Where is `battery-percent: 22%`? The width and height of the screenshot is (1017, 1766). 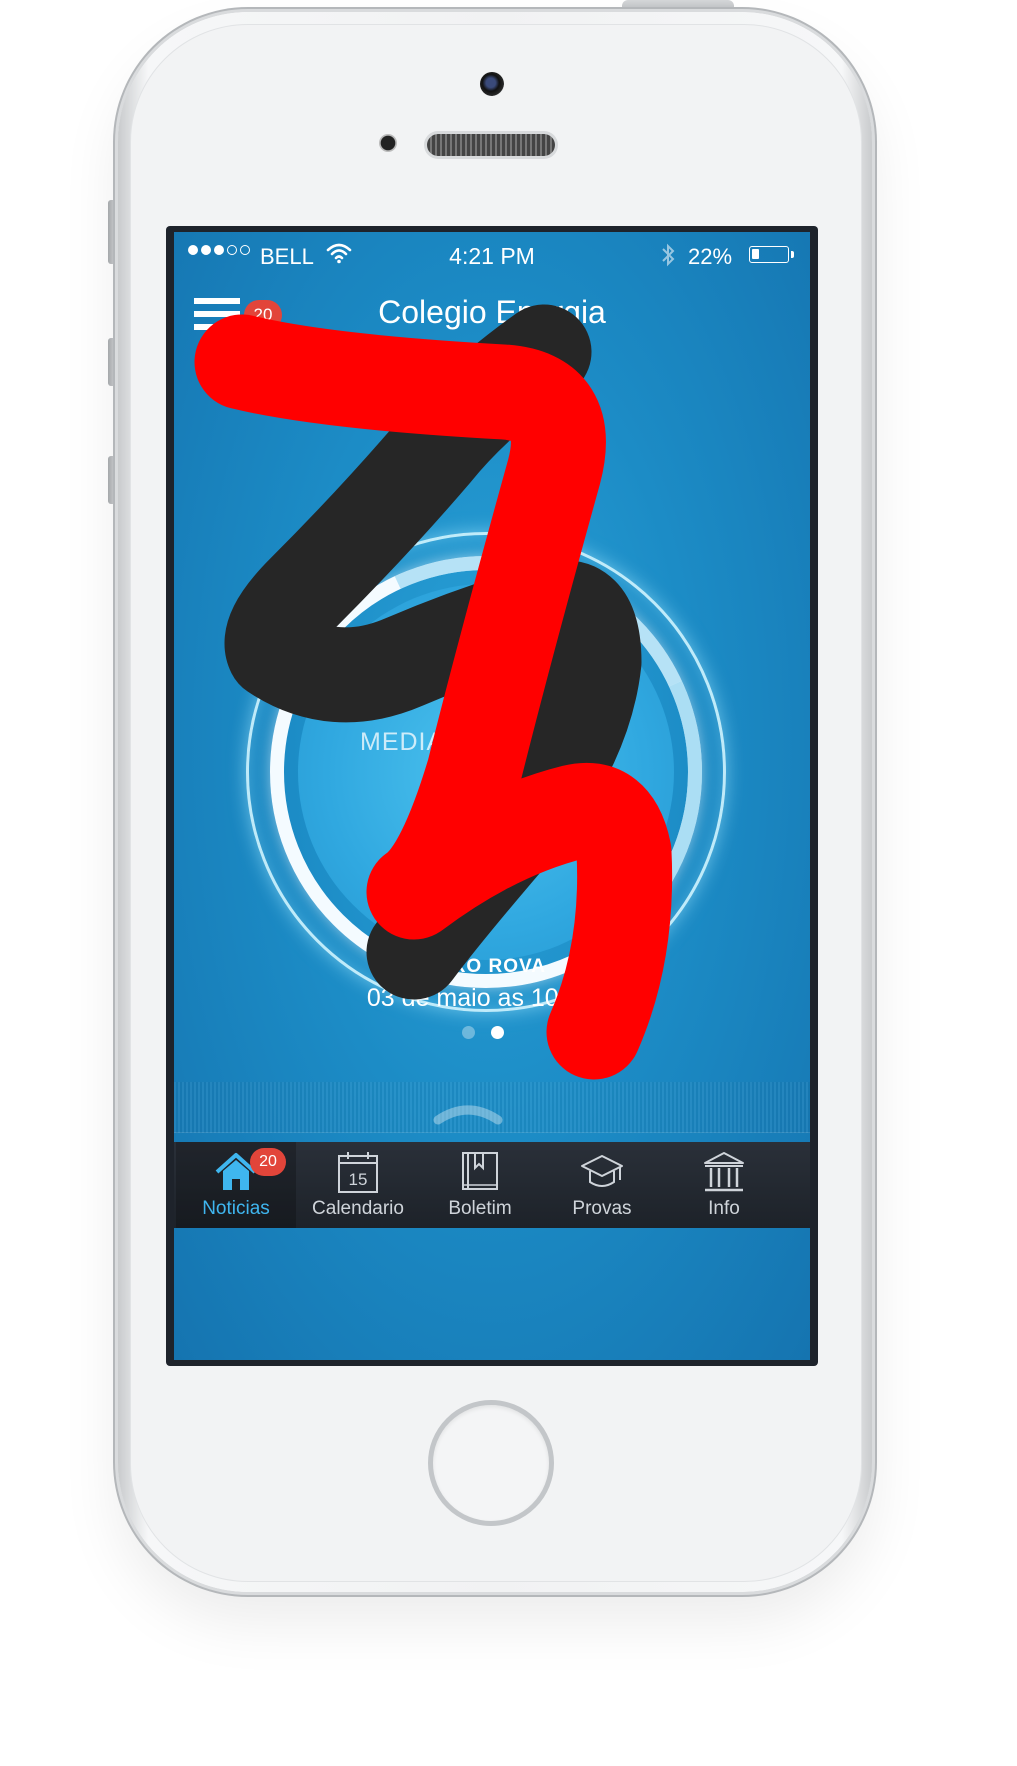
battery-percent: 22% is located at coordinates (710, 256).